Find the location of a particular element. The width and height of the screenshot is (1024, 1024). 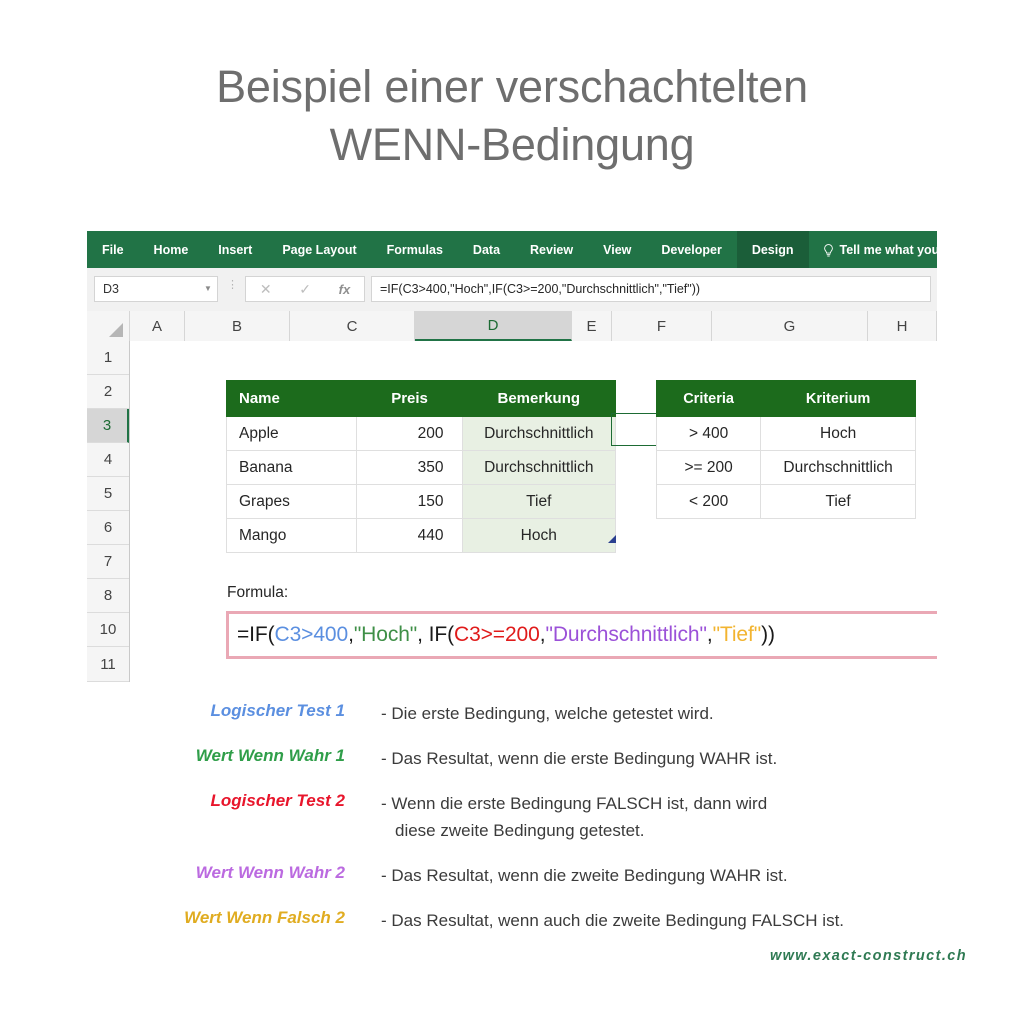

column-header-c: C is located at coordinates (352, 326).